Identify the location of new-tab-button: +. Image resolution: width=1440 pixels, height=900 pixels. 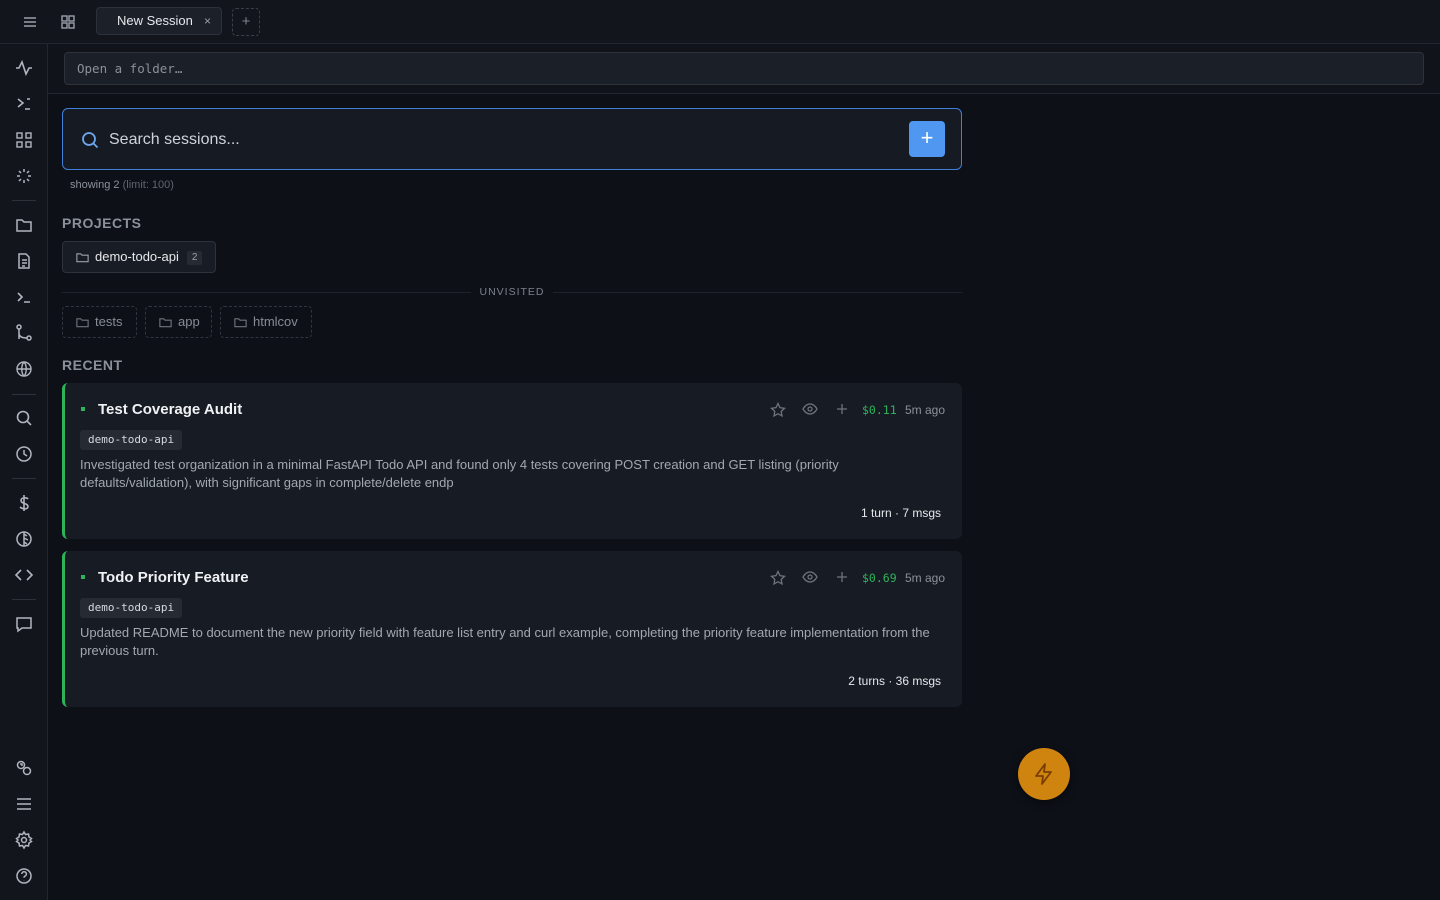
(246, 22).